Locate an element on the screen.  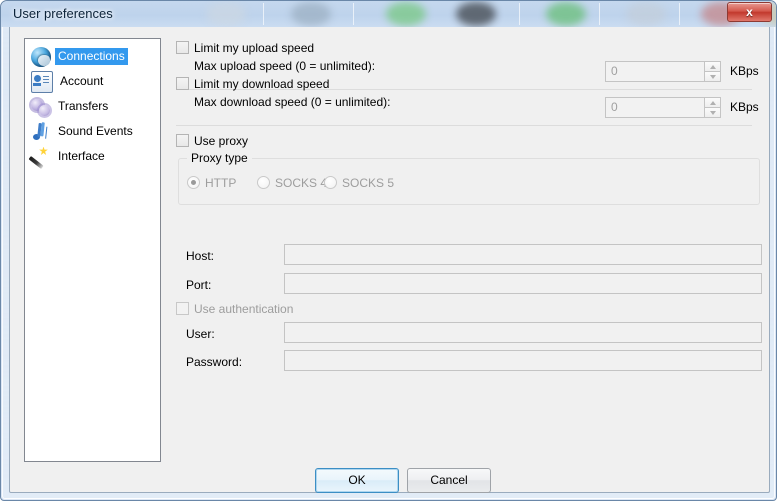
sidebar-item-connections: Connections is located at coordinates (92, 56).